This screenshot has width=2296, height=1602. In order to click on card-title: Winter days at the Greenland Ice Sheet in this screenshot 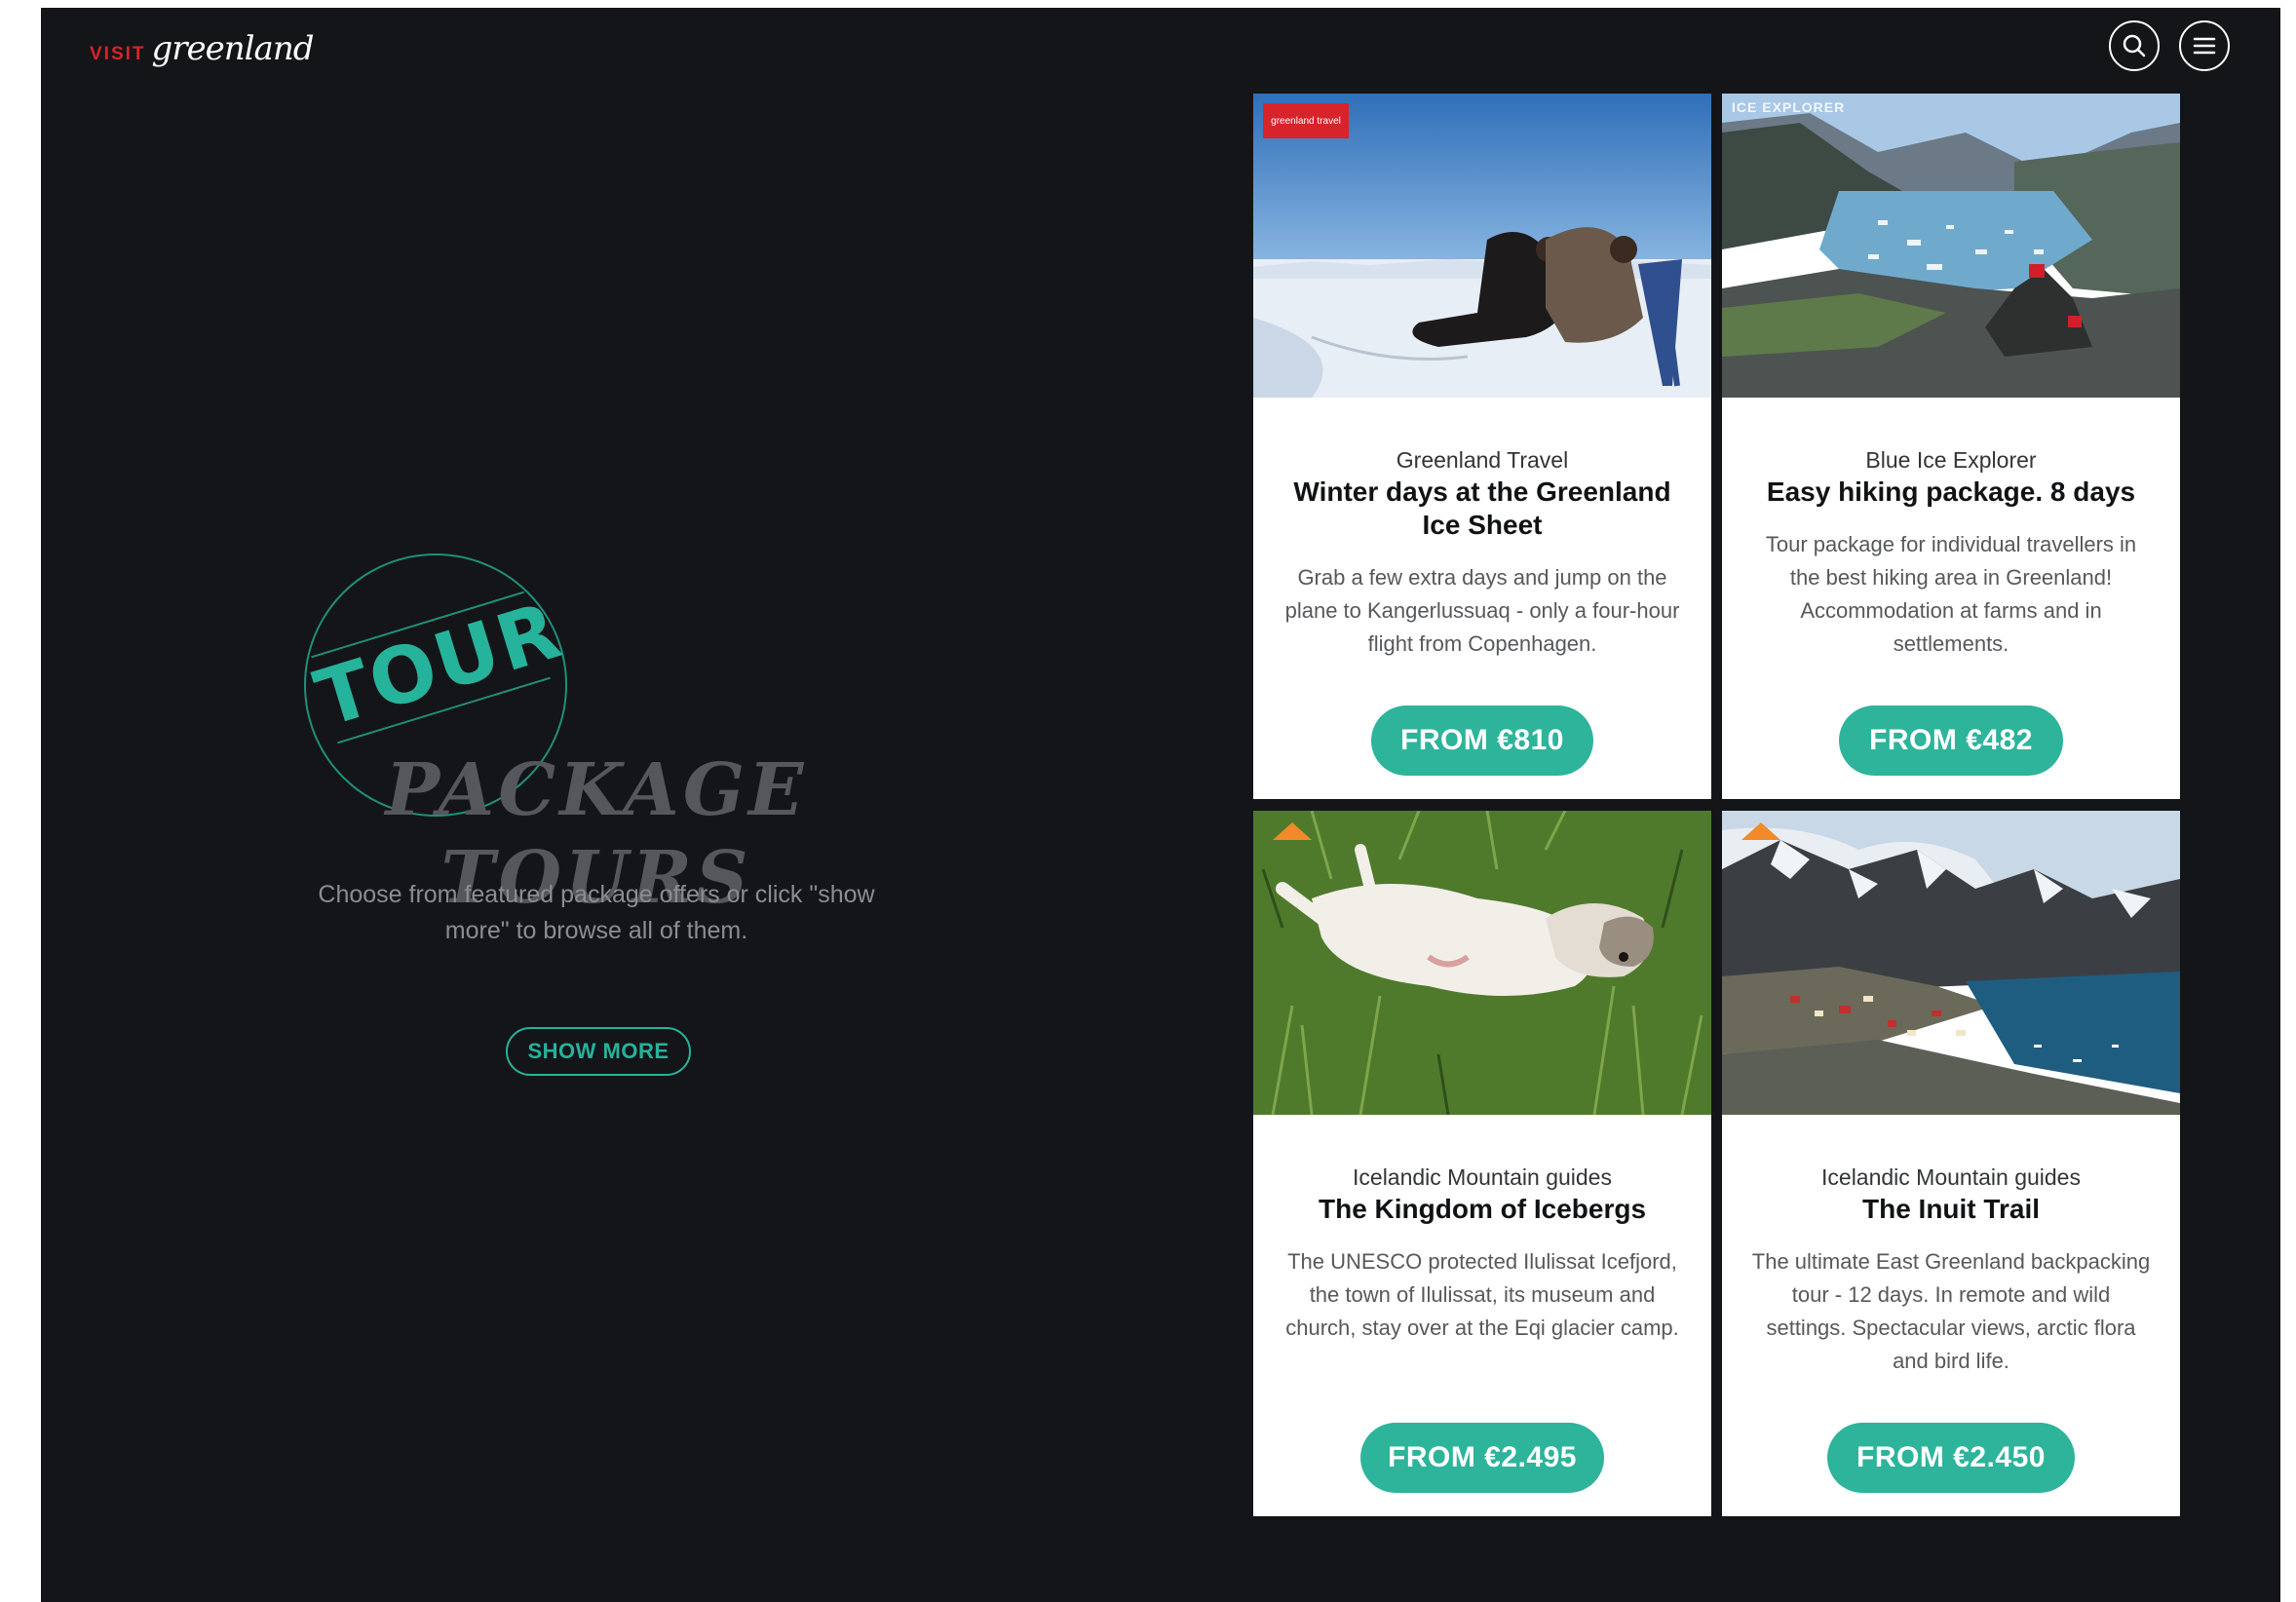, I will do `click(1482, 509)`.